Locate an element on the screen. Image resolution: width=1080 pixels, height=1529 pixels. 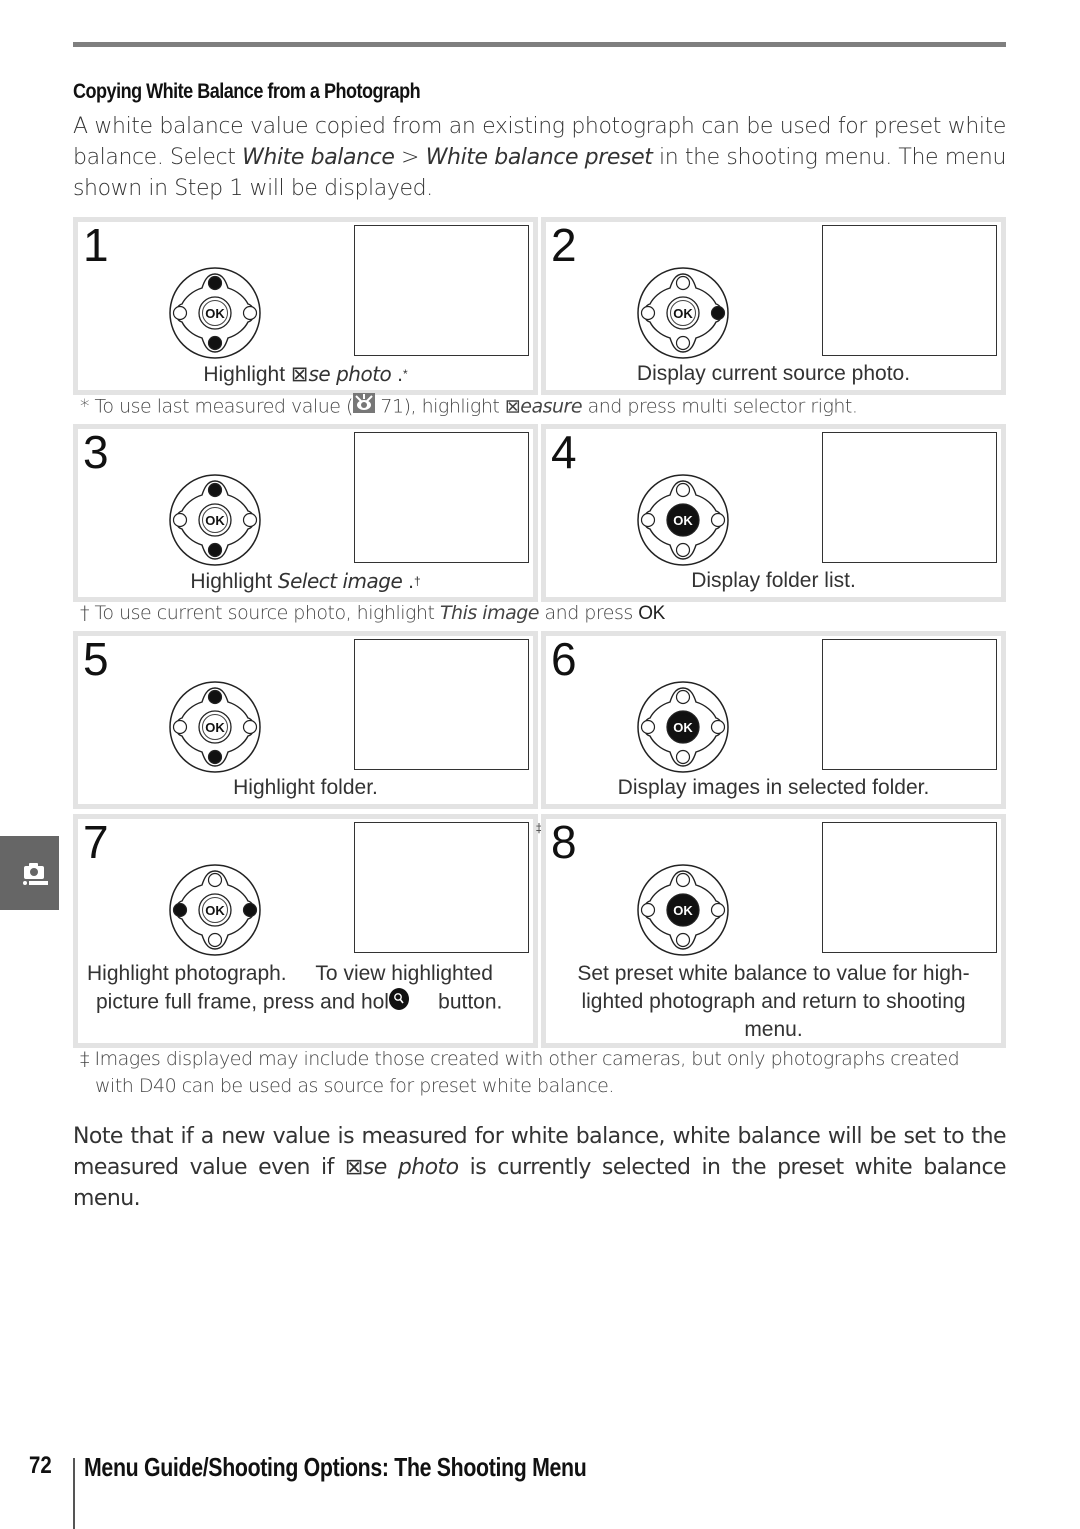
section-title: Copying White Balance from a Photograph is located at coordinates (247, 91).